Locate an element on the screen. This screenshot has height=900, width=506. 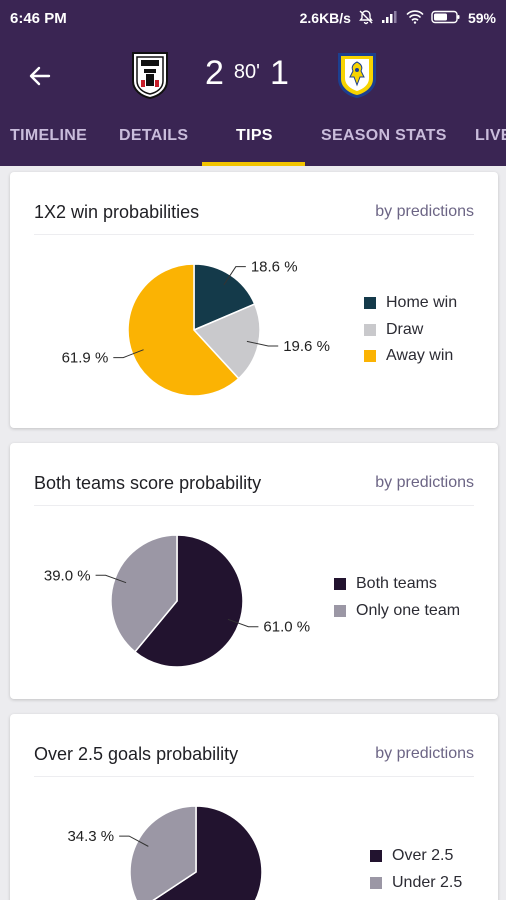
legend-item-only-one-team: Only one team is located at coordinates (397, 611).